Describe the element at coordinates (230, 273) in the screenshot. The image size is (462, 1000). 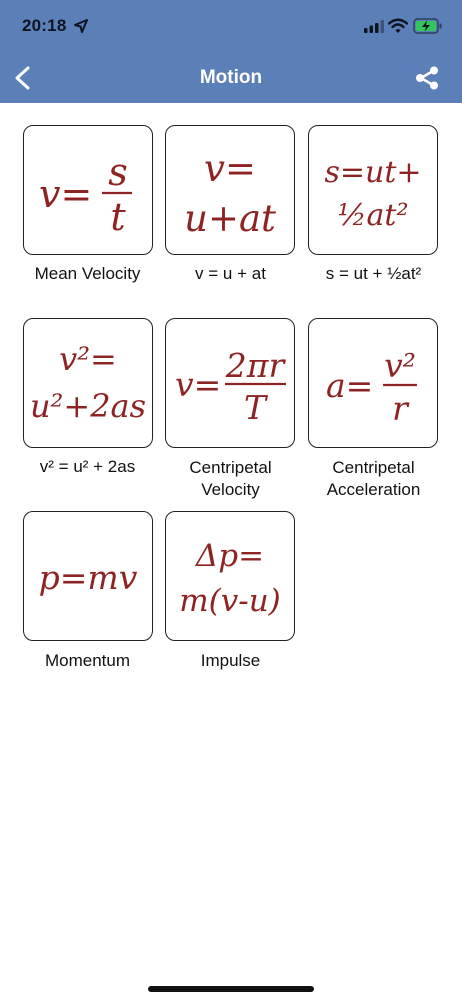
I see `formula-label: v = u + at` at that location.